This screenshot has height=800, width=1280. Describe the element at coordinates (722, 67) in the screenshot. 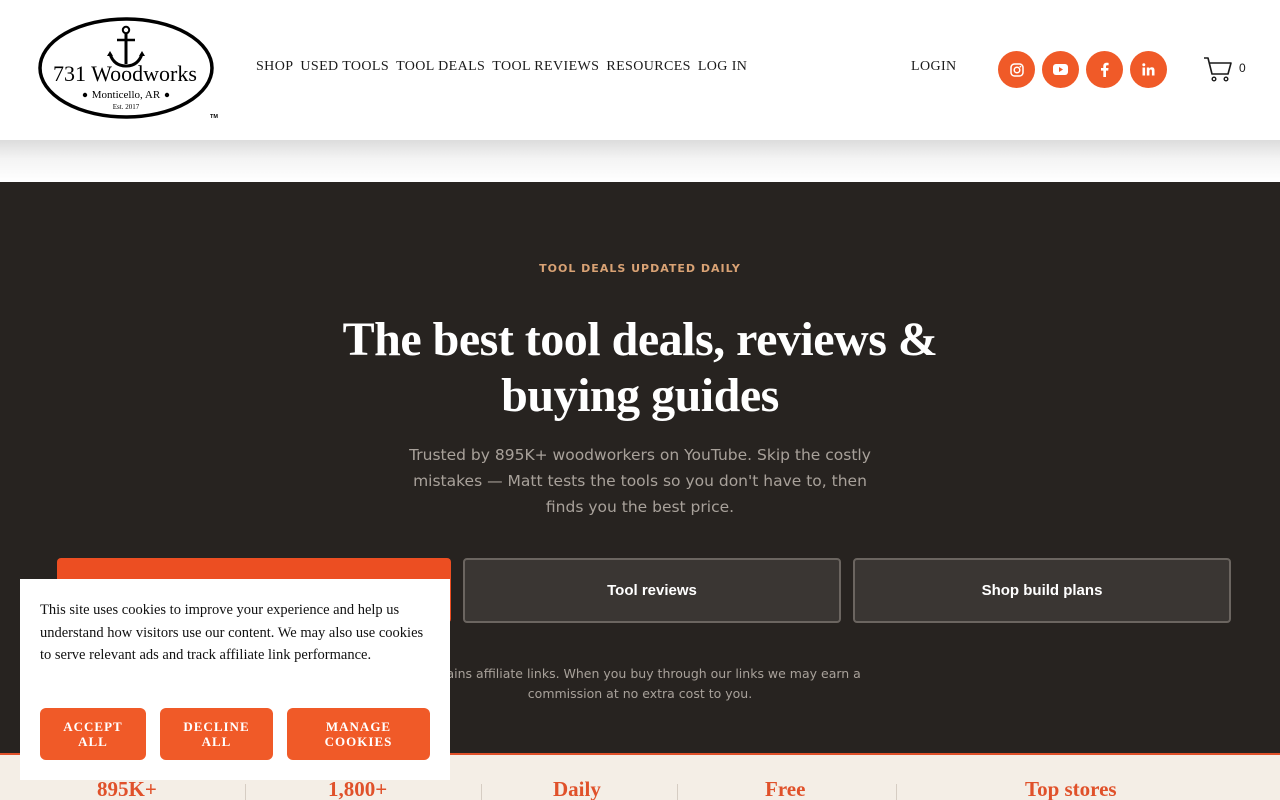

I see `nav-log-in: LOG IN` at that location.